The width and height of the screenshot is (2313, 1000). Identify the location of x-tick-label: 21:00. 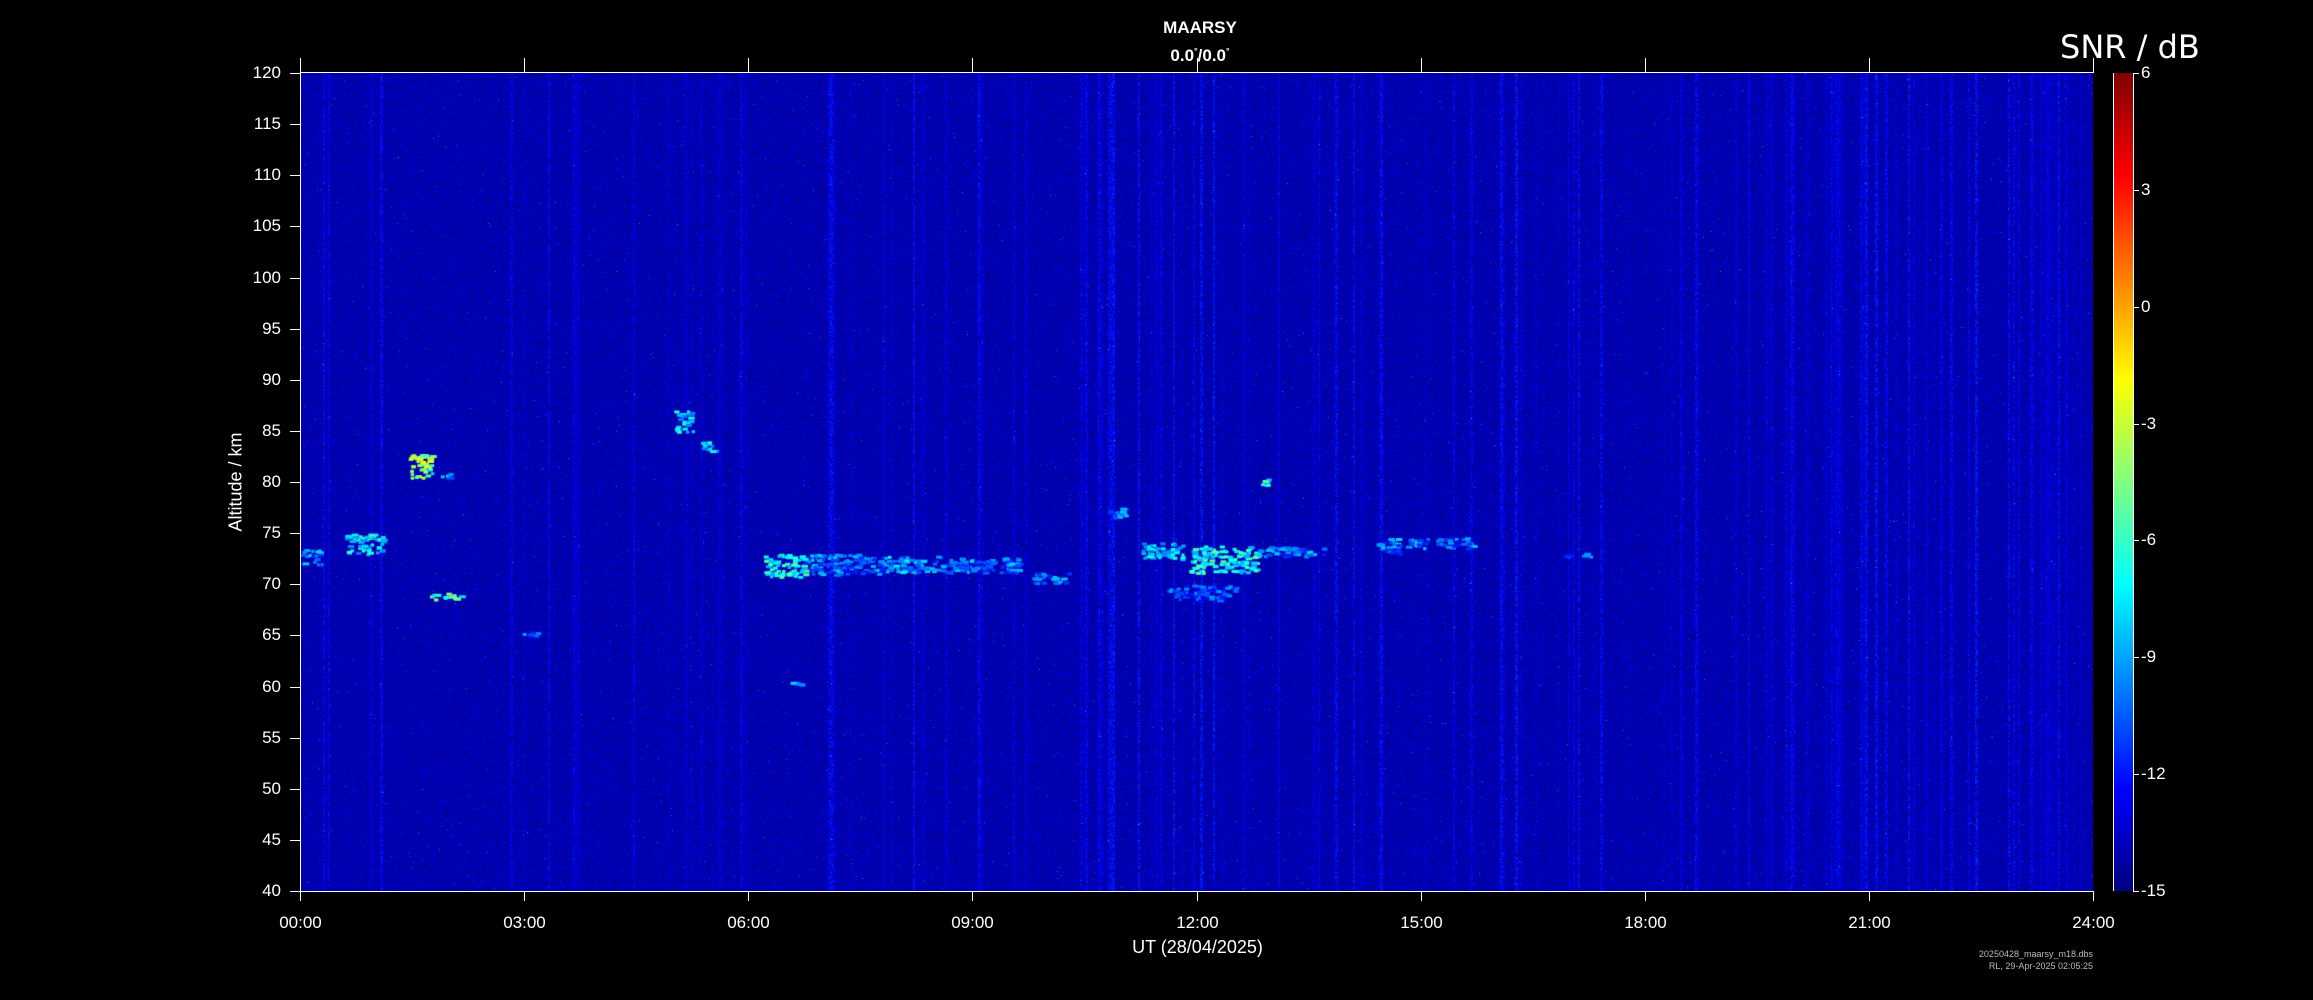
(1869, 922).